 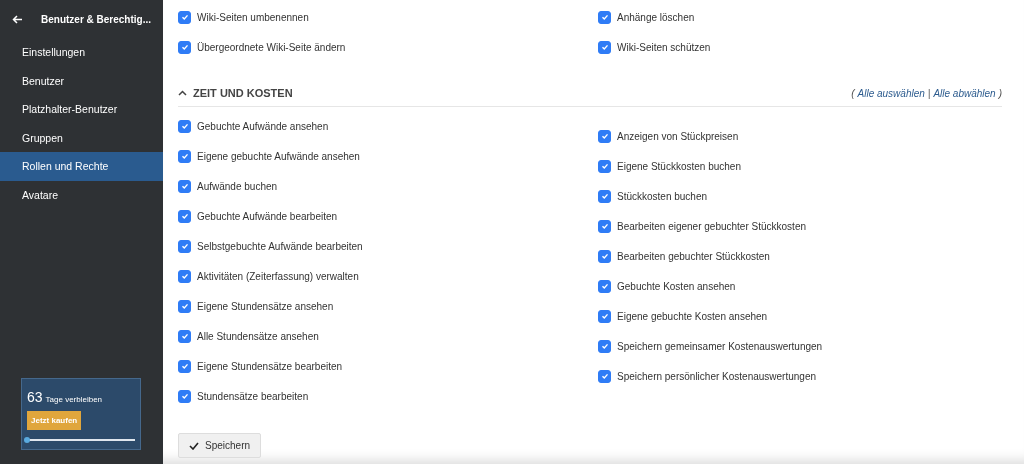 I want to click on trial-text: Tage verbleiben, so click(x=74, y=399).